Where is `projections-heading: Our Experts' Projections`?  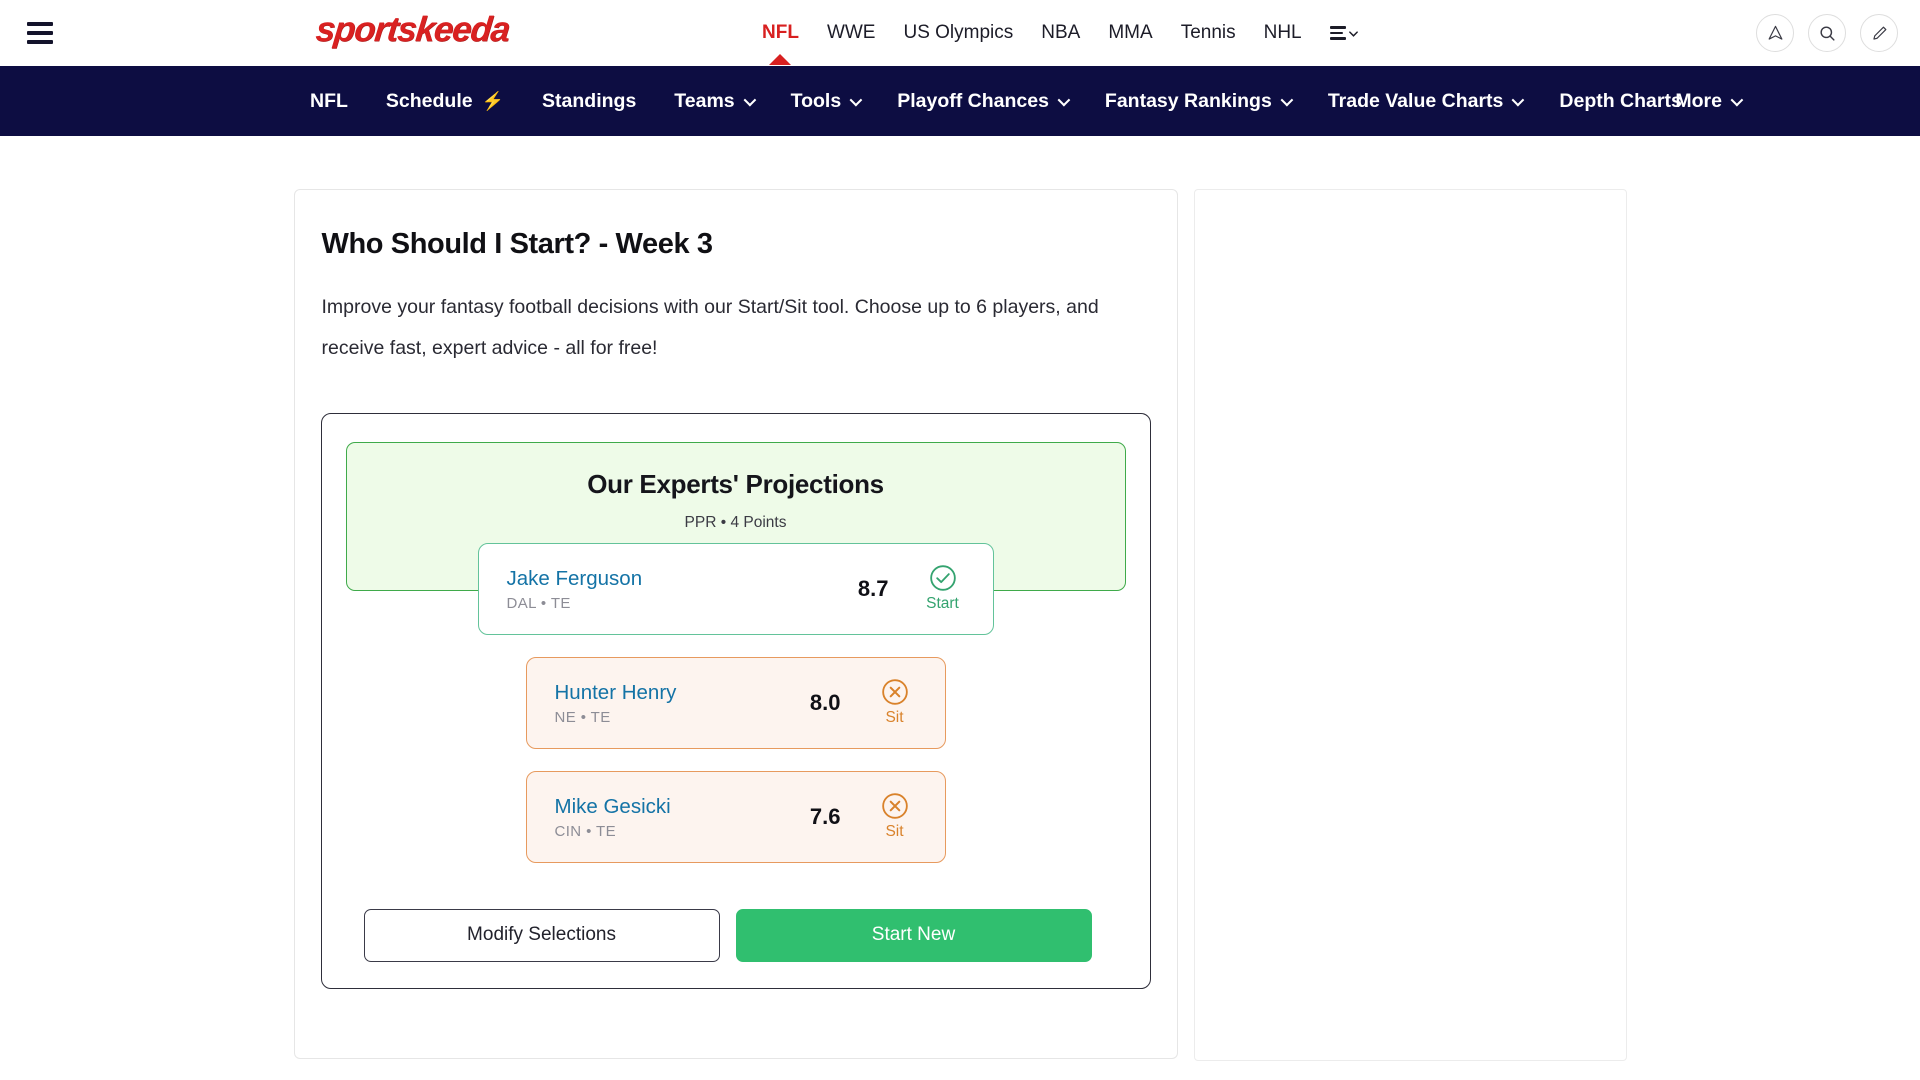 projections-heading: Our Experts' Projections is located at coordinates (735, 483).